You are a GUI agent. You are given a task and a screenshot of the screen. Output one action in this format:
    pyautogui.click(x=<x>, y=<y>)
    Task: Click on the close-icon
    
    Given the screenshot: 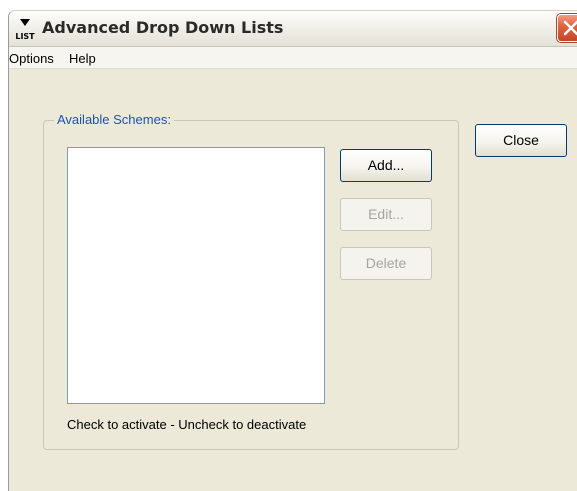 What is the action you would take?
    pyautogui.click(x=570, y=28)
    